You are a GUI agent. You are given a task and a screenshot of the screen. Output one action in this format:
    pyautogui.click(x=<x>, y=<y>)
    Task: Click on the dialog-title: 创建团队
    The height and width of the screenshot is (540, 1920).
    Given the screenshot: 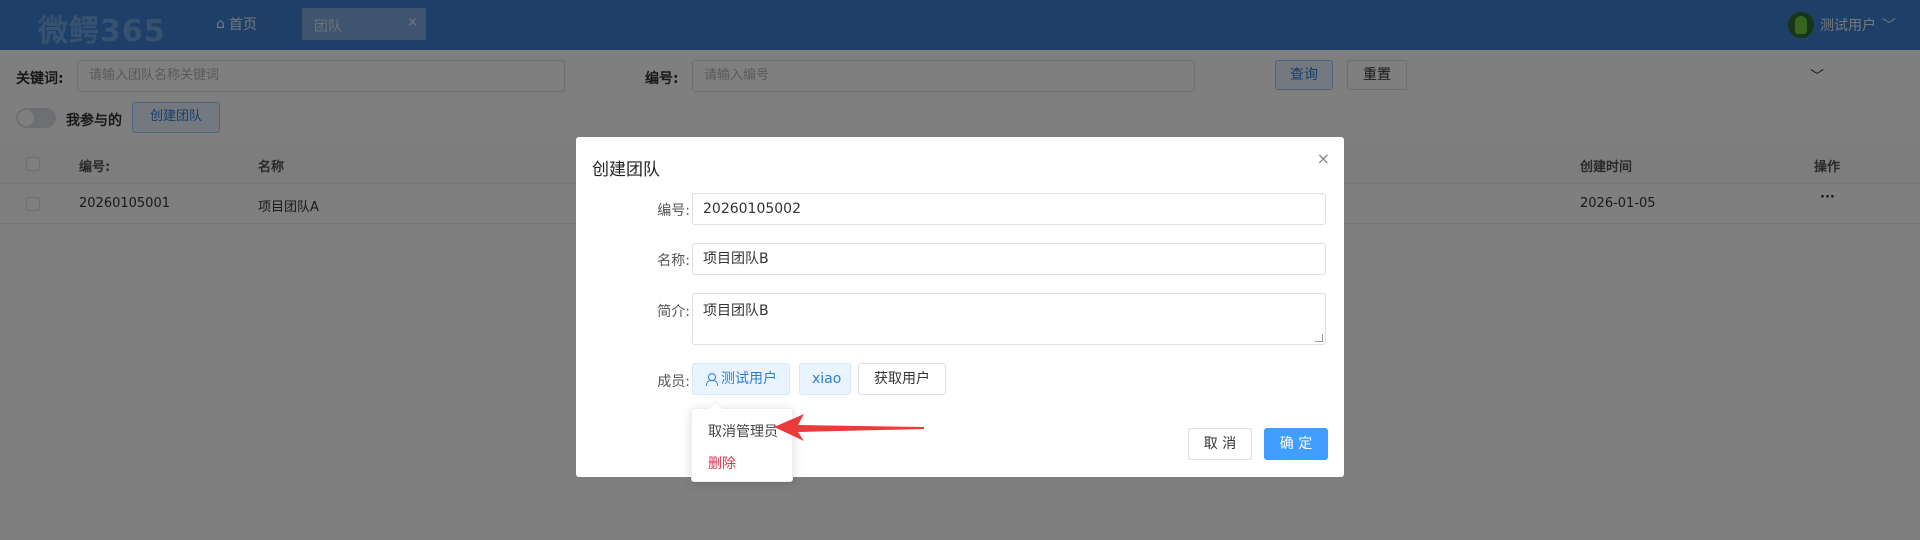 What is the action you would take?
    pyautogui.click(x=626, y=170)
    